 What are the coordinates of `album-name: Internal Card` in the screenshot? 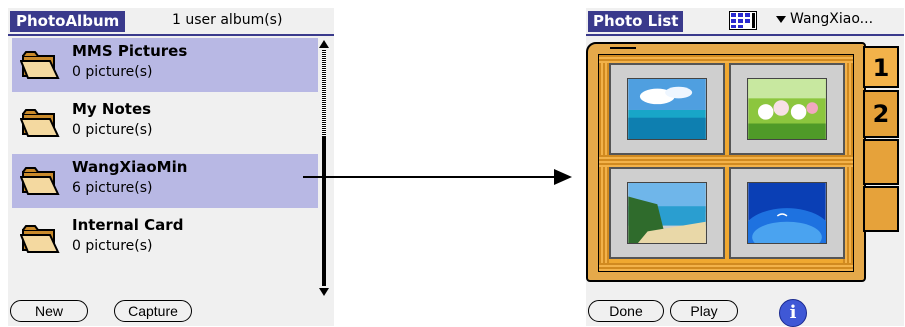 It's located at (128, 225).